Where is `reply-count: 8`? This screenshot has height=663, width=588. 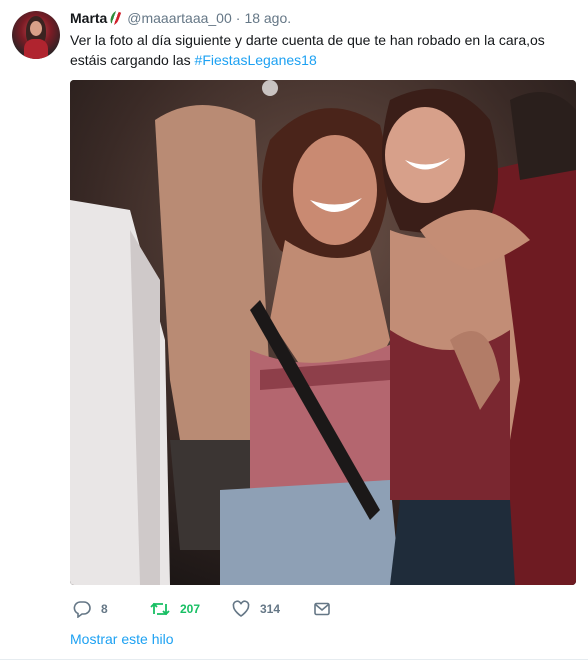 reply-count: 8 is located at coordinates (104, 609).